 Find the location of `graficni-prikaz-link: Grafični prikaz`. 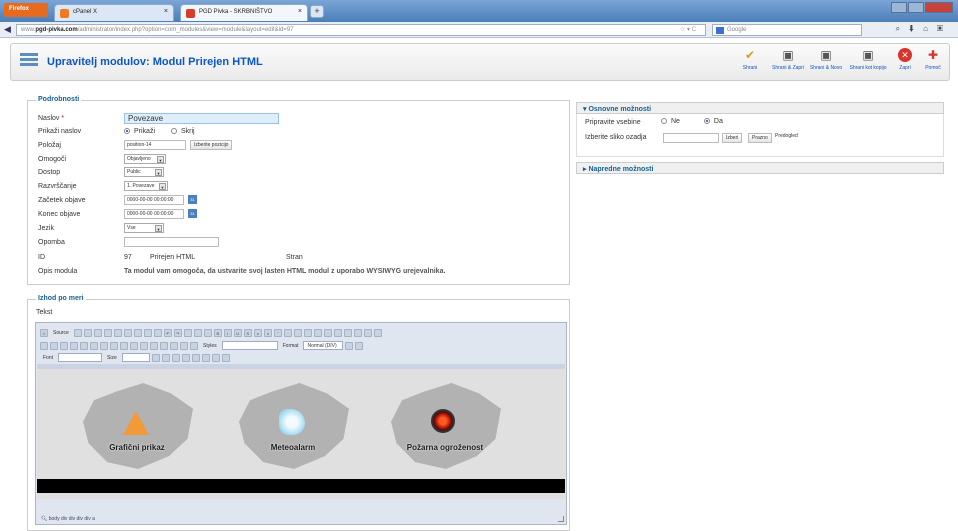

graficni-prikaz-link: Grafični prikaz is located at coordinates (137, 429).